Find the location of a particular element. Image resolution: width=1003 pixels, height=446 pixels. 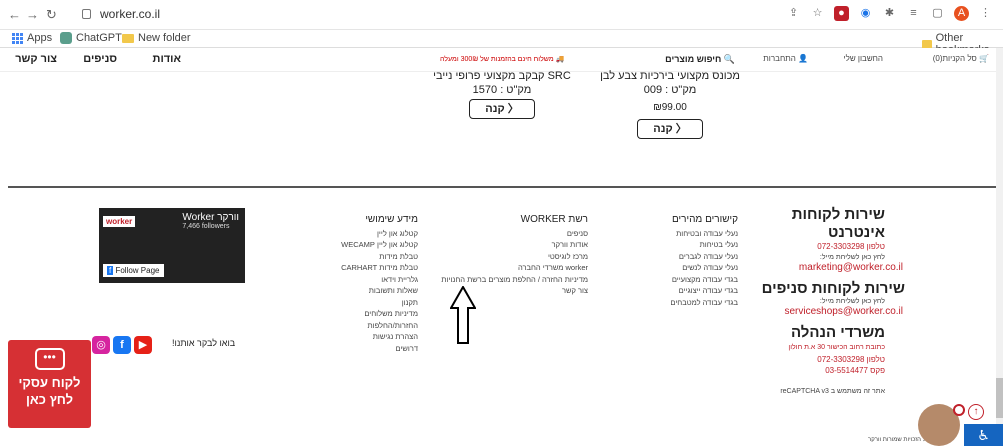

footer-link: החזרות/החלפות is located at coordinates (379, 326).